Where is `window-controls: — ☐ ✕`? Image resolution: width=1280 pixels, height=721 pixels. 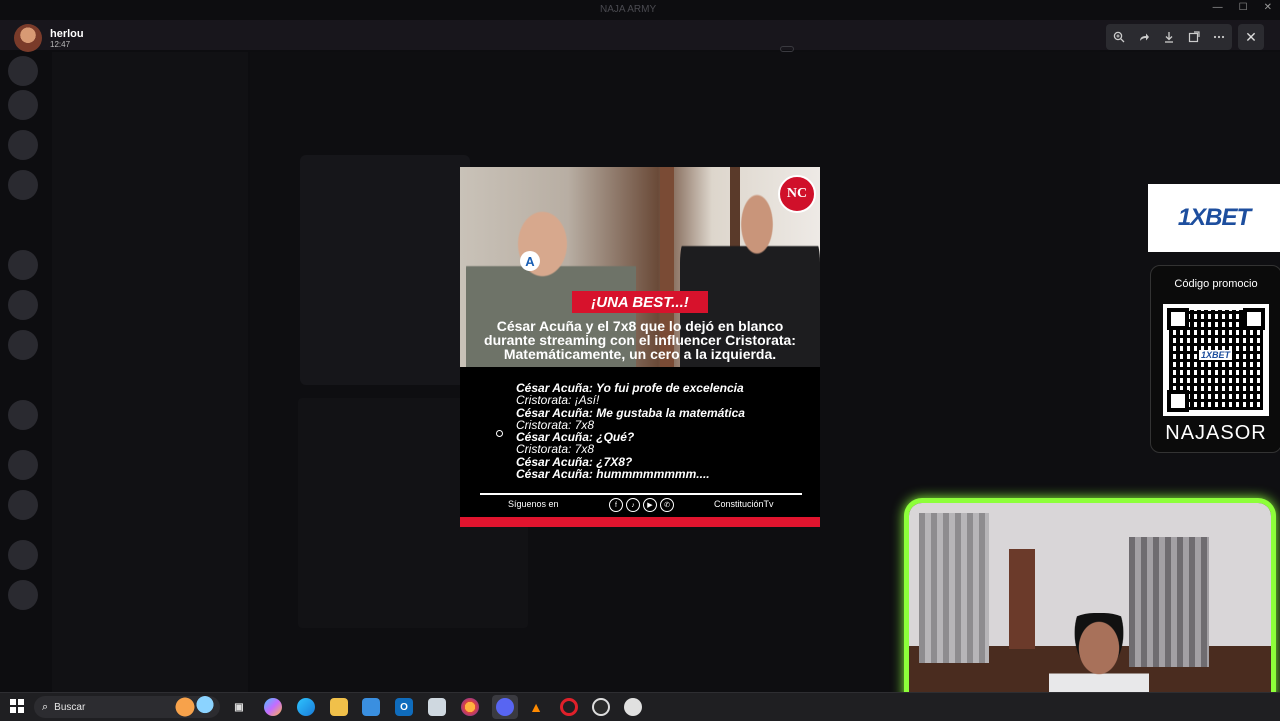
window-controls: — ☐ ✕ is located at coordinates (1242, 7).